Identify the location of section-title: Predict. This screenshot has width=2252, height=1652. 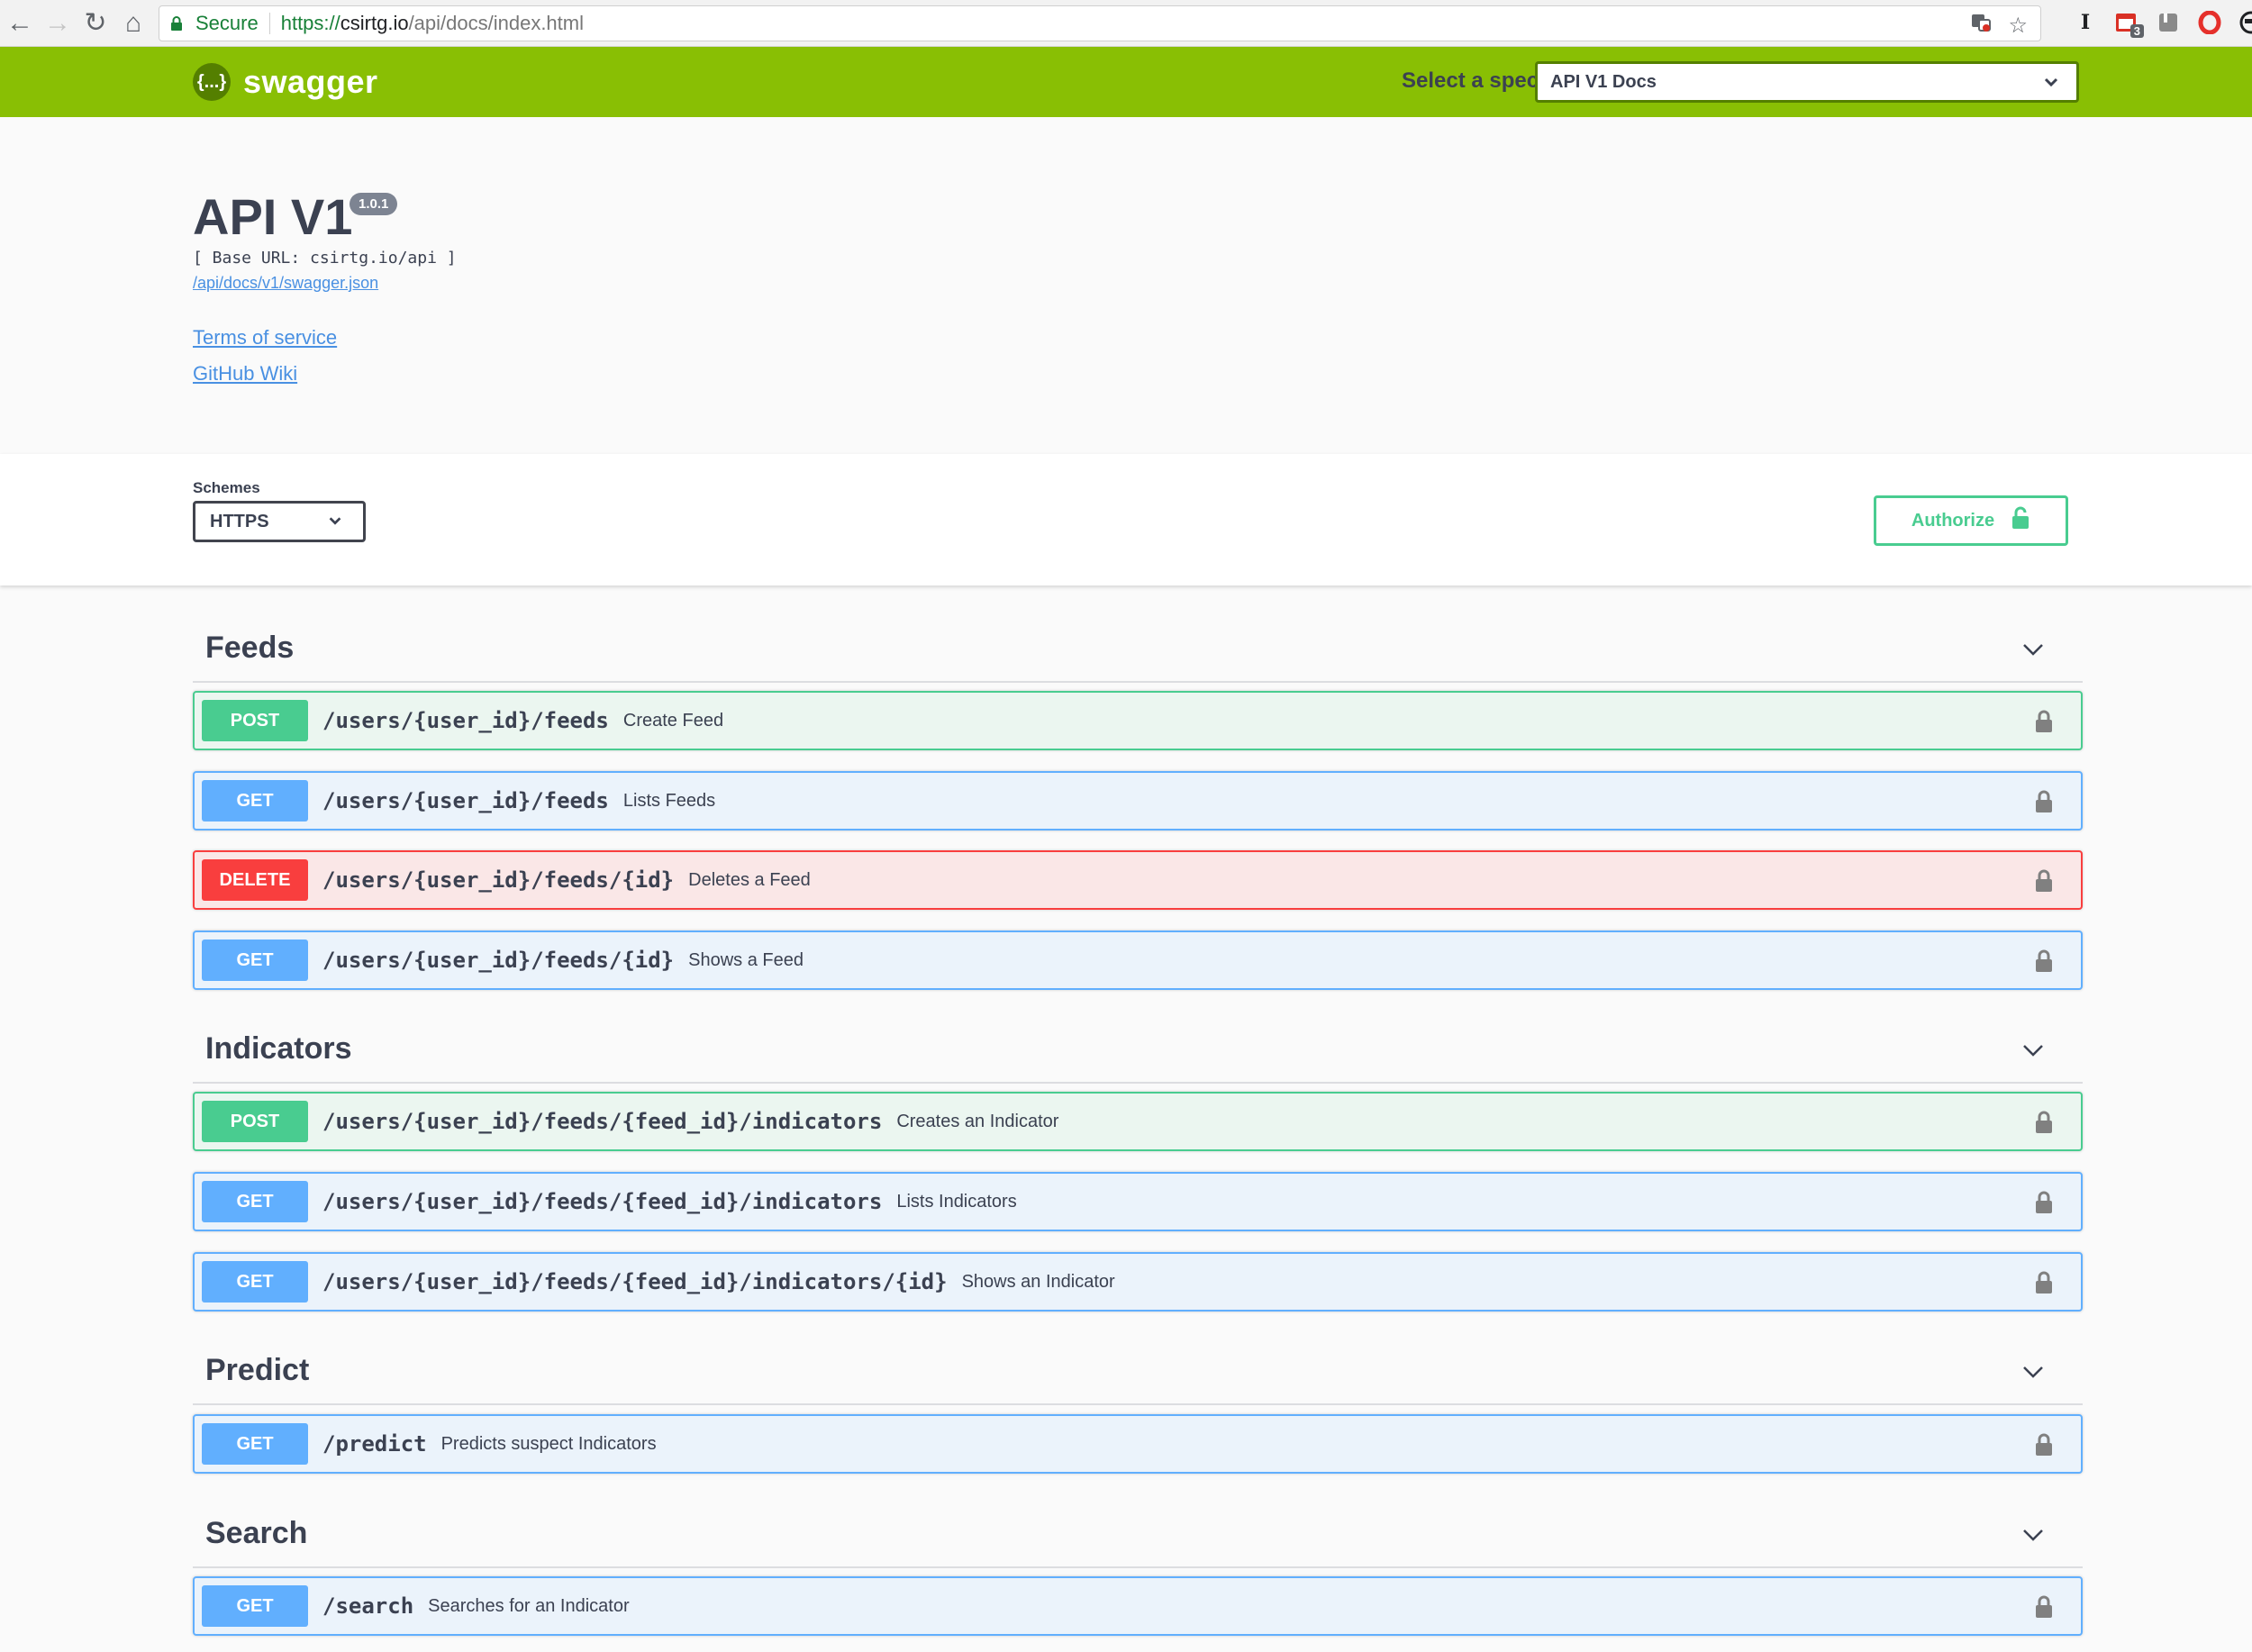
(258, 1370).